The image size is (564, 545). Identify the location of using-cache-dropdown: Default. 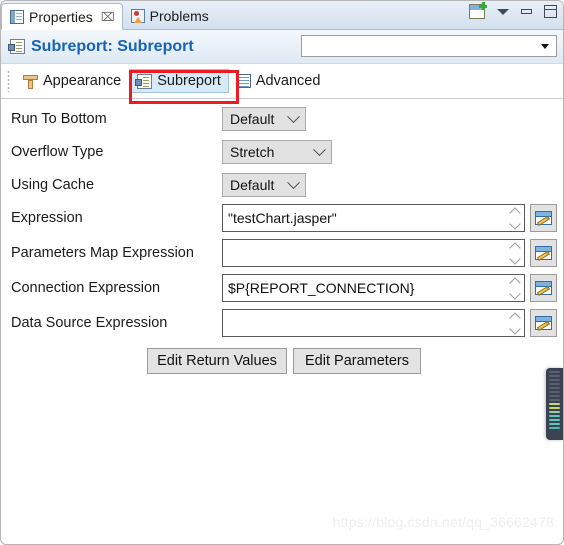
(264, 185).